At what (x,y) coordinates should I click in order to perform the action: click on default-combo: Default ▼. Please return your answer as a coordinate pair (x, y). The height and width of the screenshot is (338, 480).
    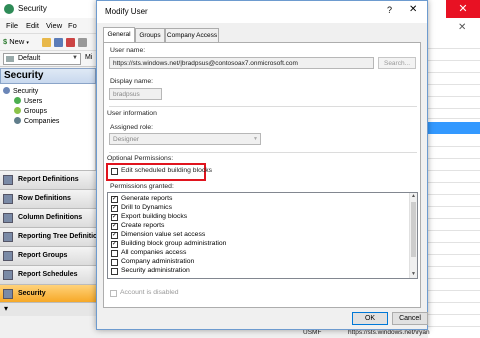
    Looking at the image, I should click on (42, 59).